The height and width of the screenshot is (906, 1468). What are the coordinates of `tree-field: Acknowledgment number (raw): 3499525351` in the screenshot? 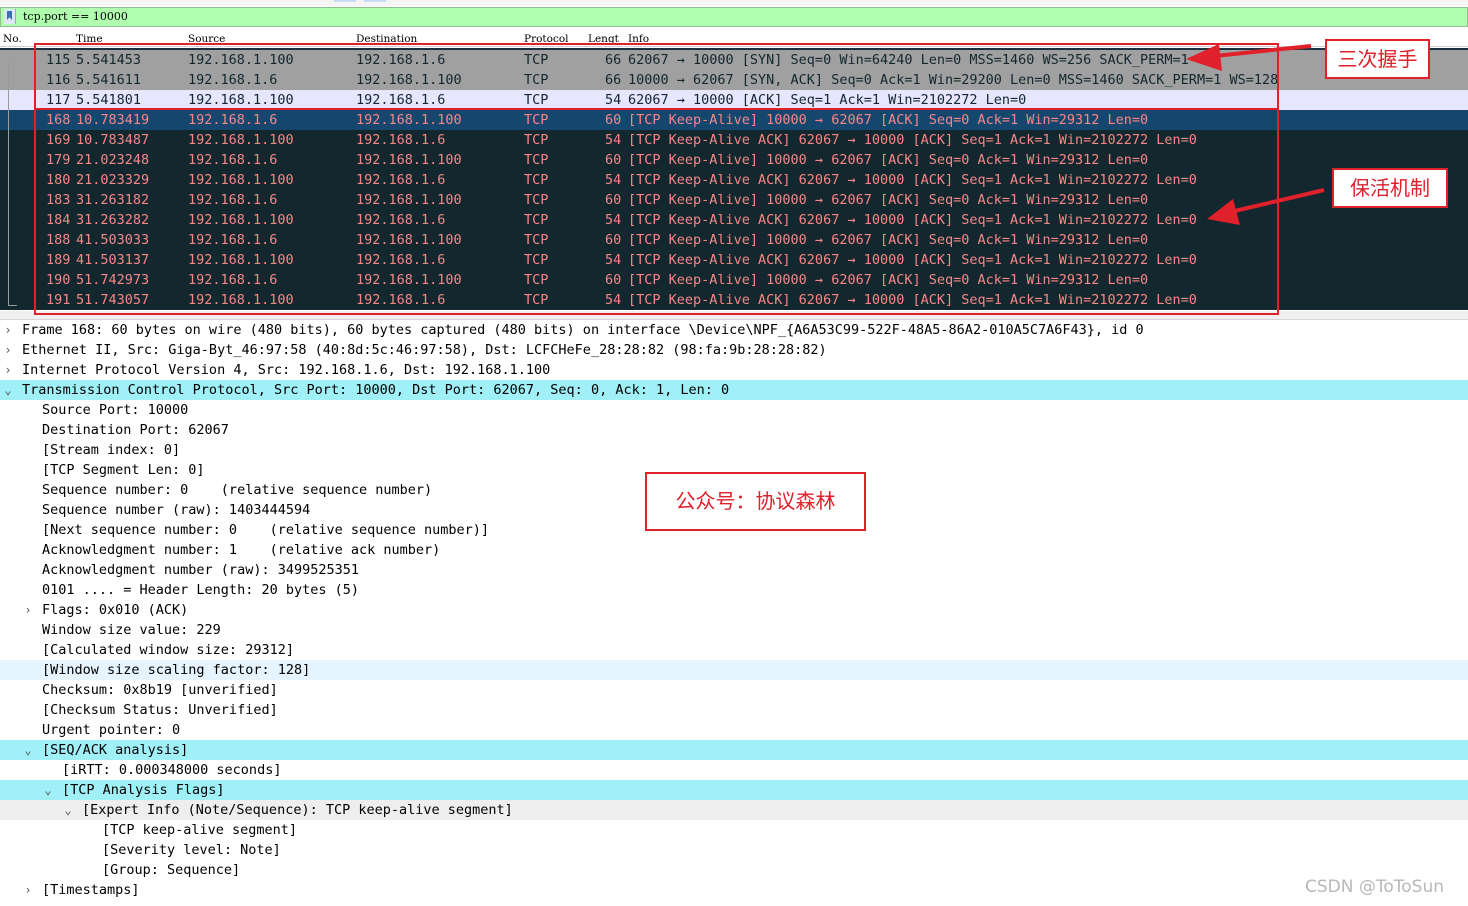 It's located at (734, 570).